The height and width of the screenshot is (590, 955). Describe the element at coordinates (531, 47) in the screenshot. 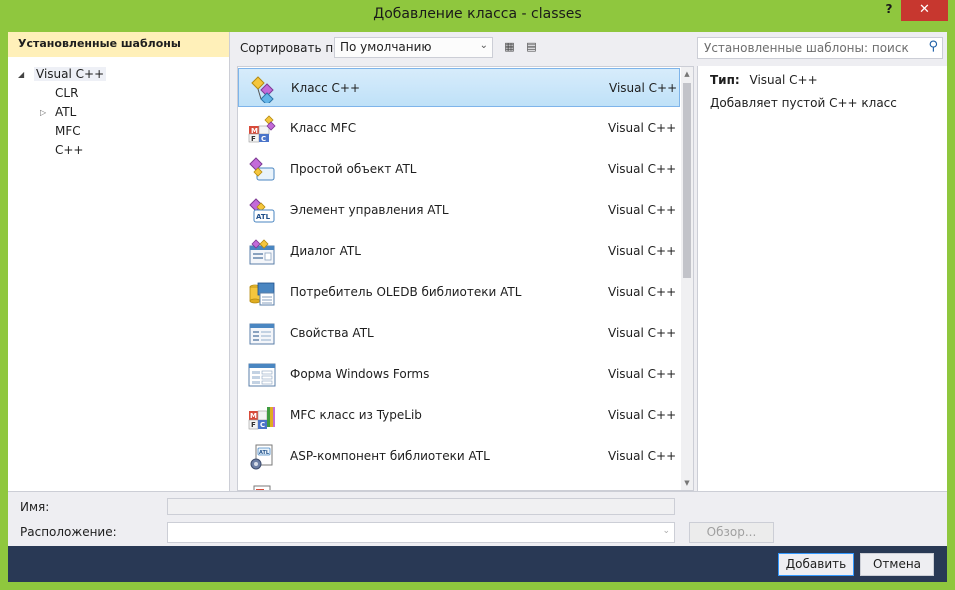

I see `medium-icons-view-icon: ▤` at that location.